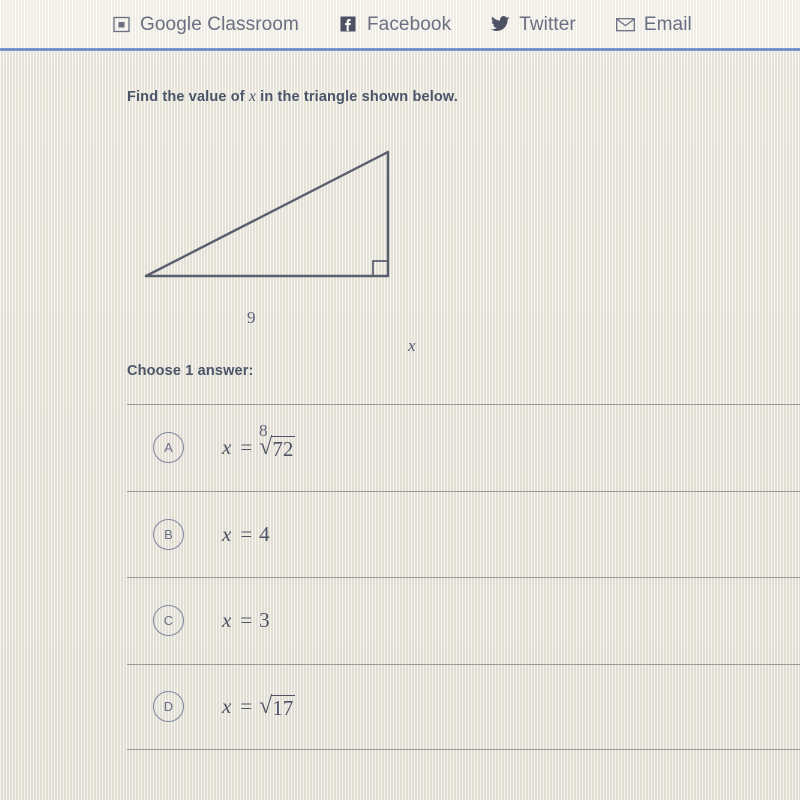  I want to click on question-variable: x, so click(252, 96).